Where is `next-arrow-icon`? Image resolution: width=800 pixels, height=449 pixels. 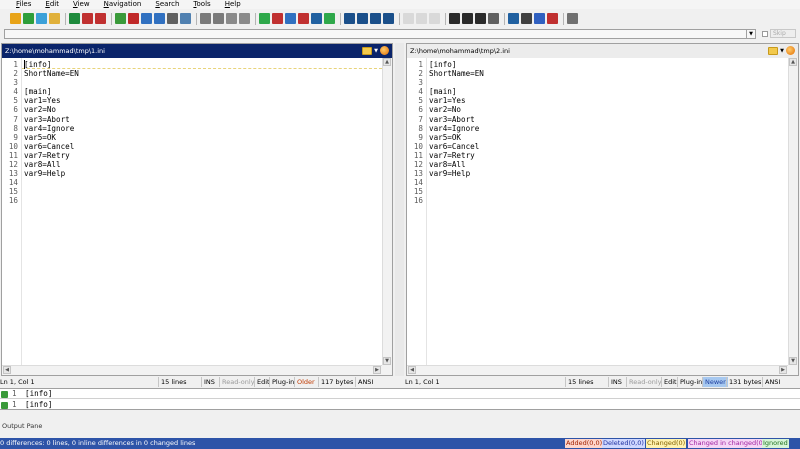
next-arrow-icon is located at coordinates (231, 18).